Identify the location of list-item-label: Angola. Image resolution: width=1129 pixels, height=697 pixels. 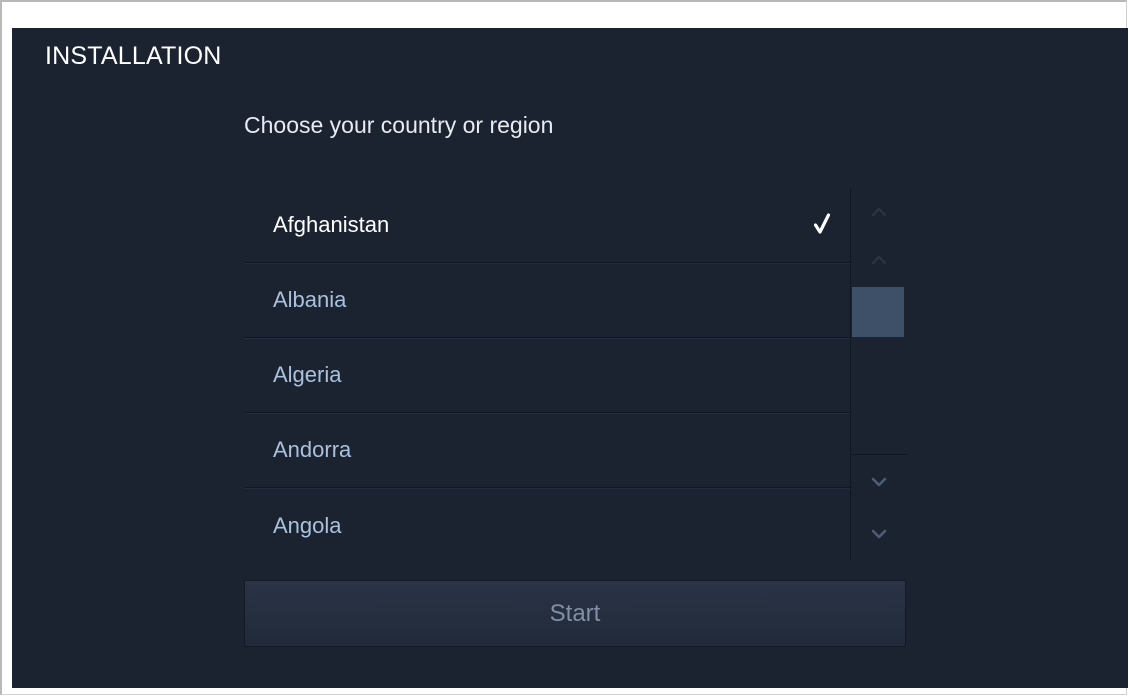
(307, 525).